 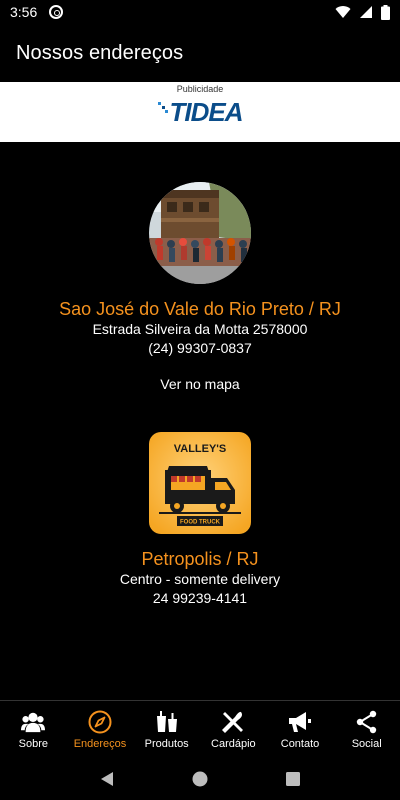 I want to click on status-bar: 3:56, so click(x=200, y=12).